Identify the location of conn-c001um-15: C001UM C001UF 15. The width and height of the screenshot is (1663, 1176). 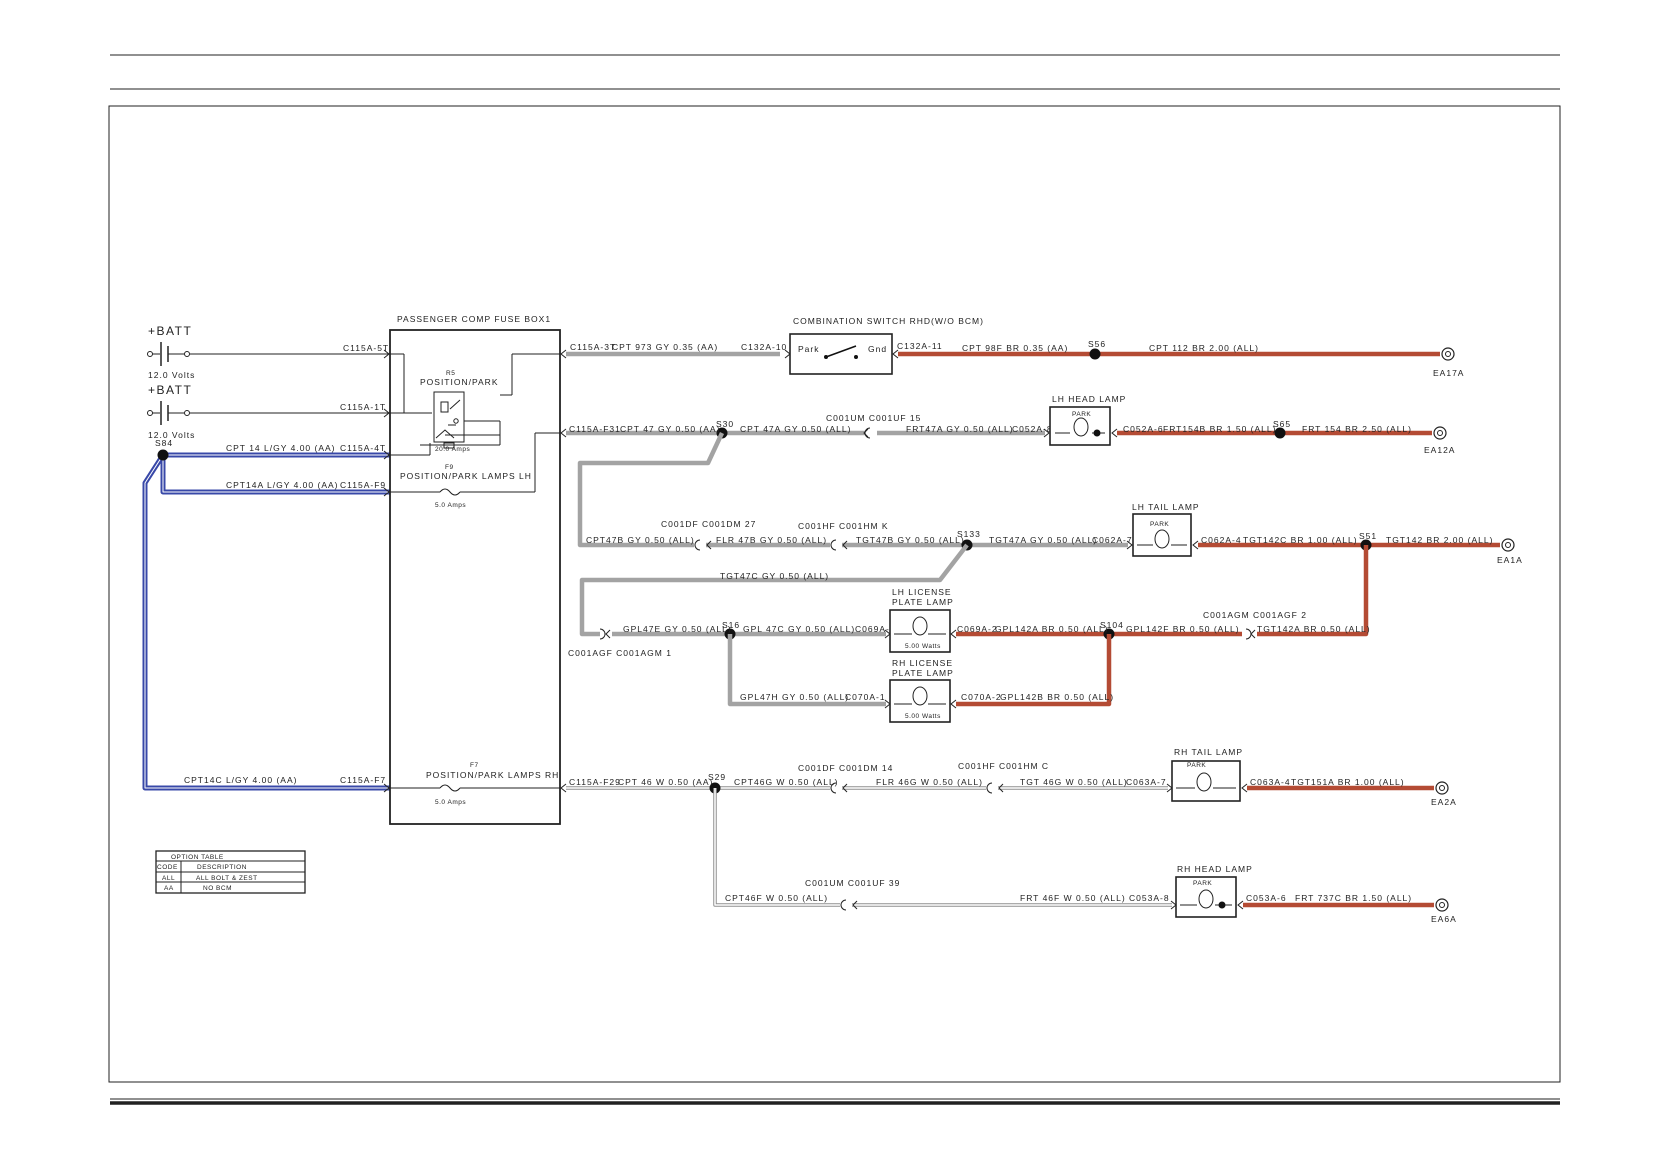
(873, 418).